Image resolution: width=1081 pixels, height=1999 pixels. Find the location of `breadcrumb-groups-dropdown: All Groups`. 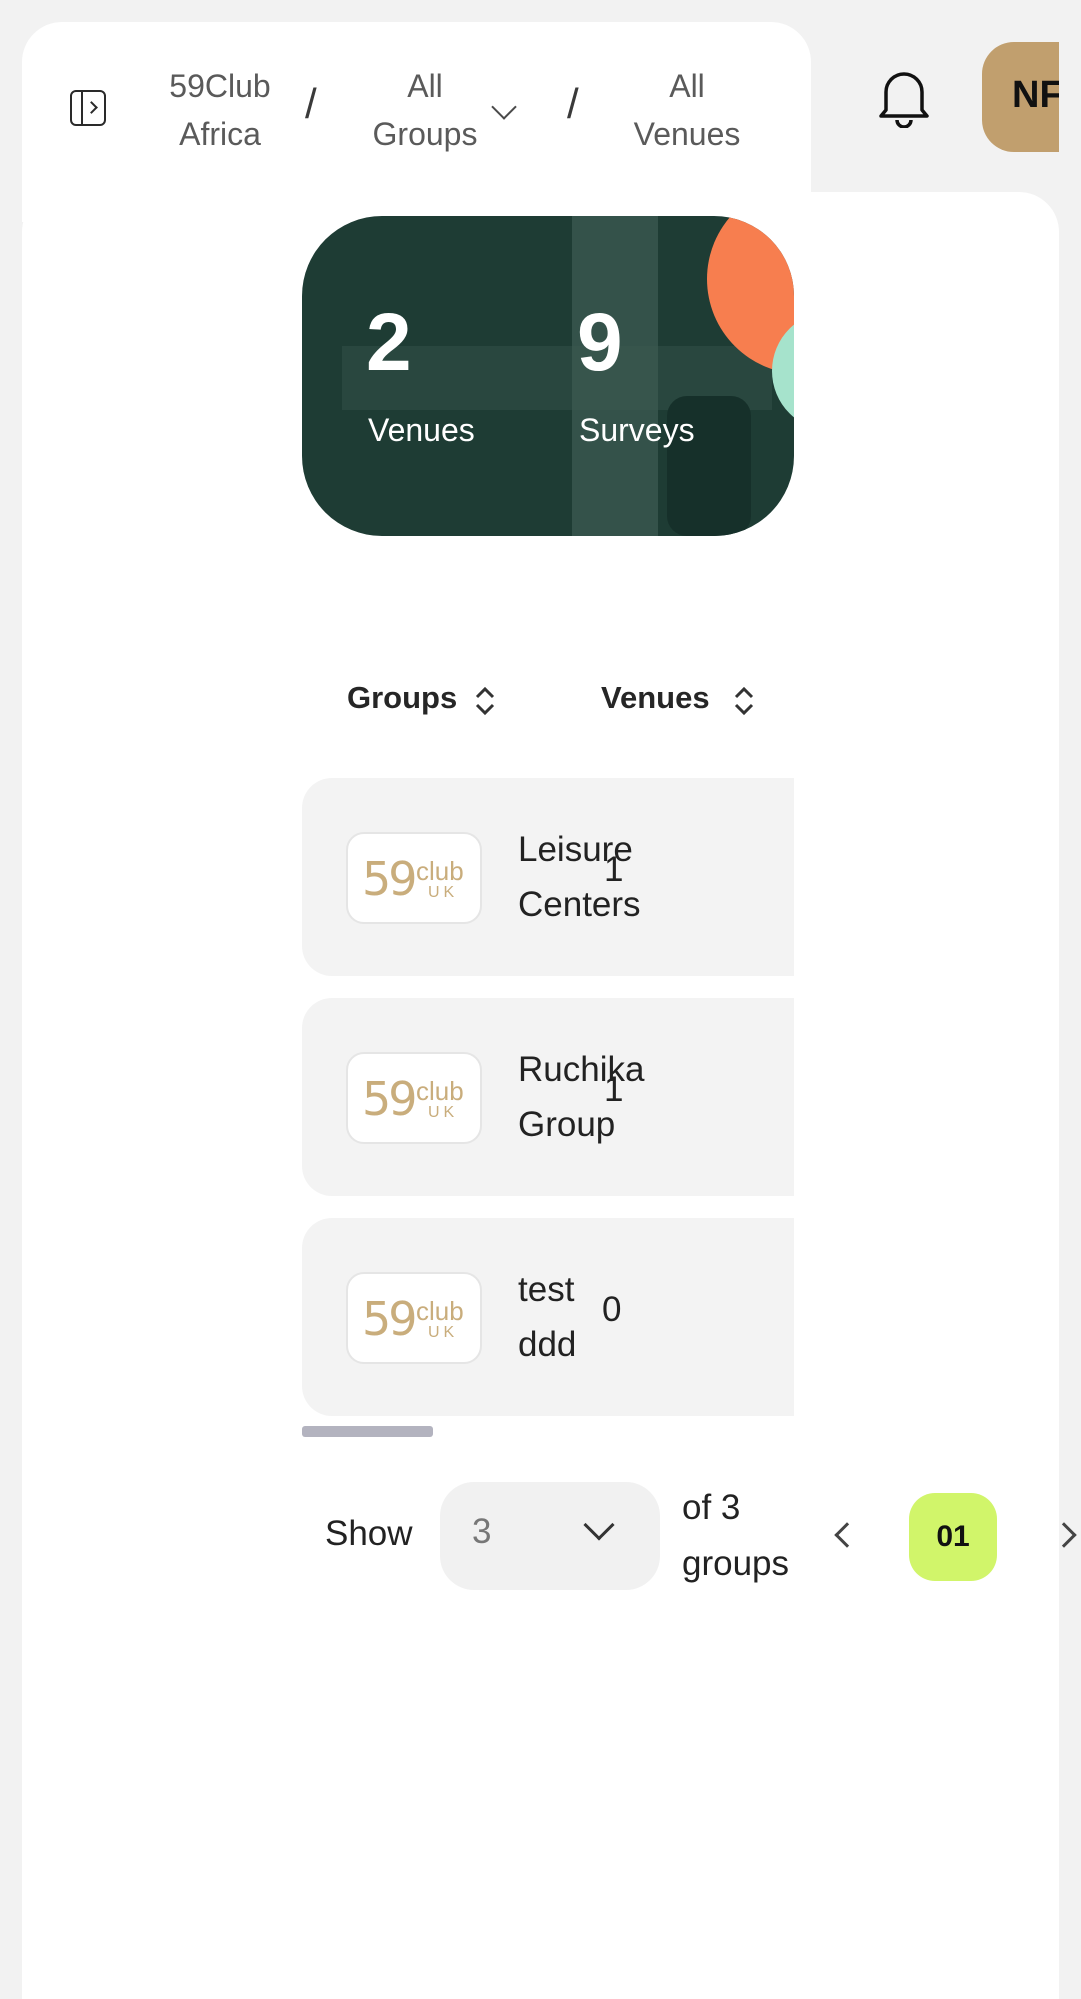

breadcrumb-groups-dropdown: All Groups is located at coordinates (425, 110).